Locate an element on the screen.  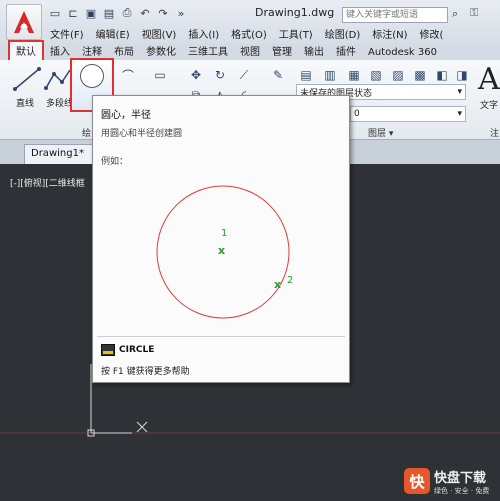
polyline-icon is located at coordinates (57, 79).